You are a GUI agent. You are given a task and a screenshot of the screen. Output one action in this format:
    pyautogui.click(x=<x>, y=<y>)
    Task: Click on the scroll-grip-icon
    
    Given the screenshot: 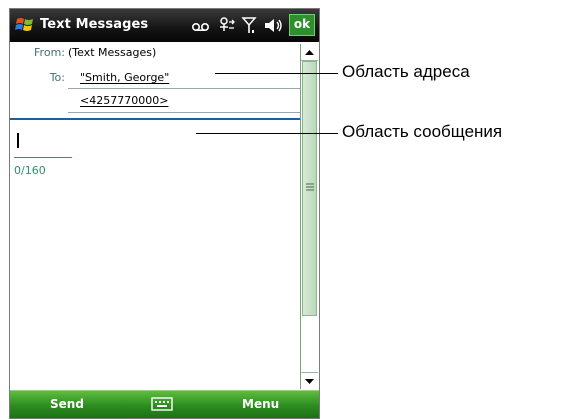 What is the action you would take?
    pyautogui.click(x=310, y=187)
    